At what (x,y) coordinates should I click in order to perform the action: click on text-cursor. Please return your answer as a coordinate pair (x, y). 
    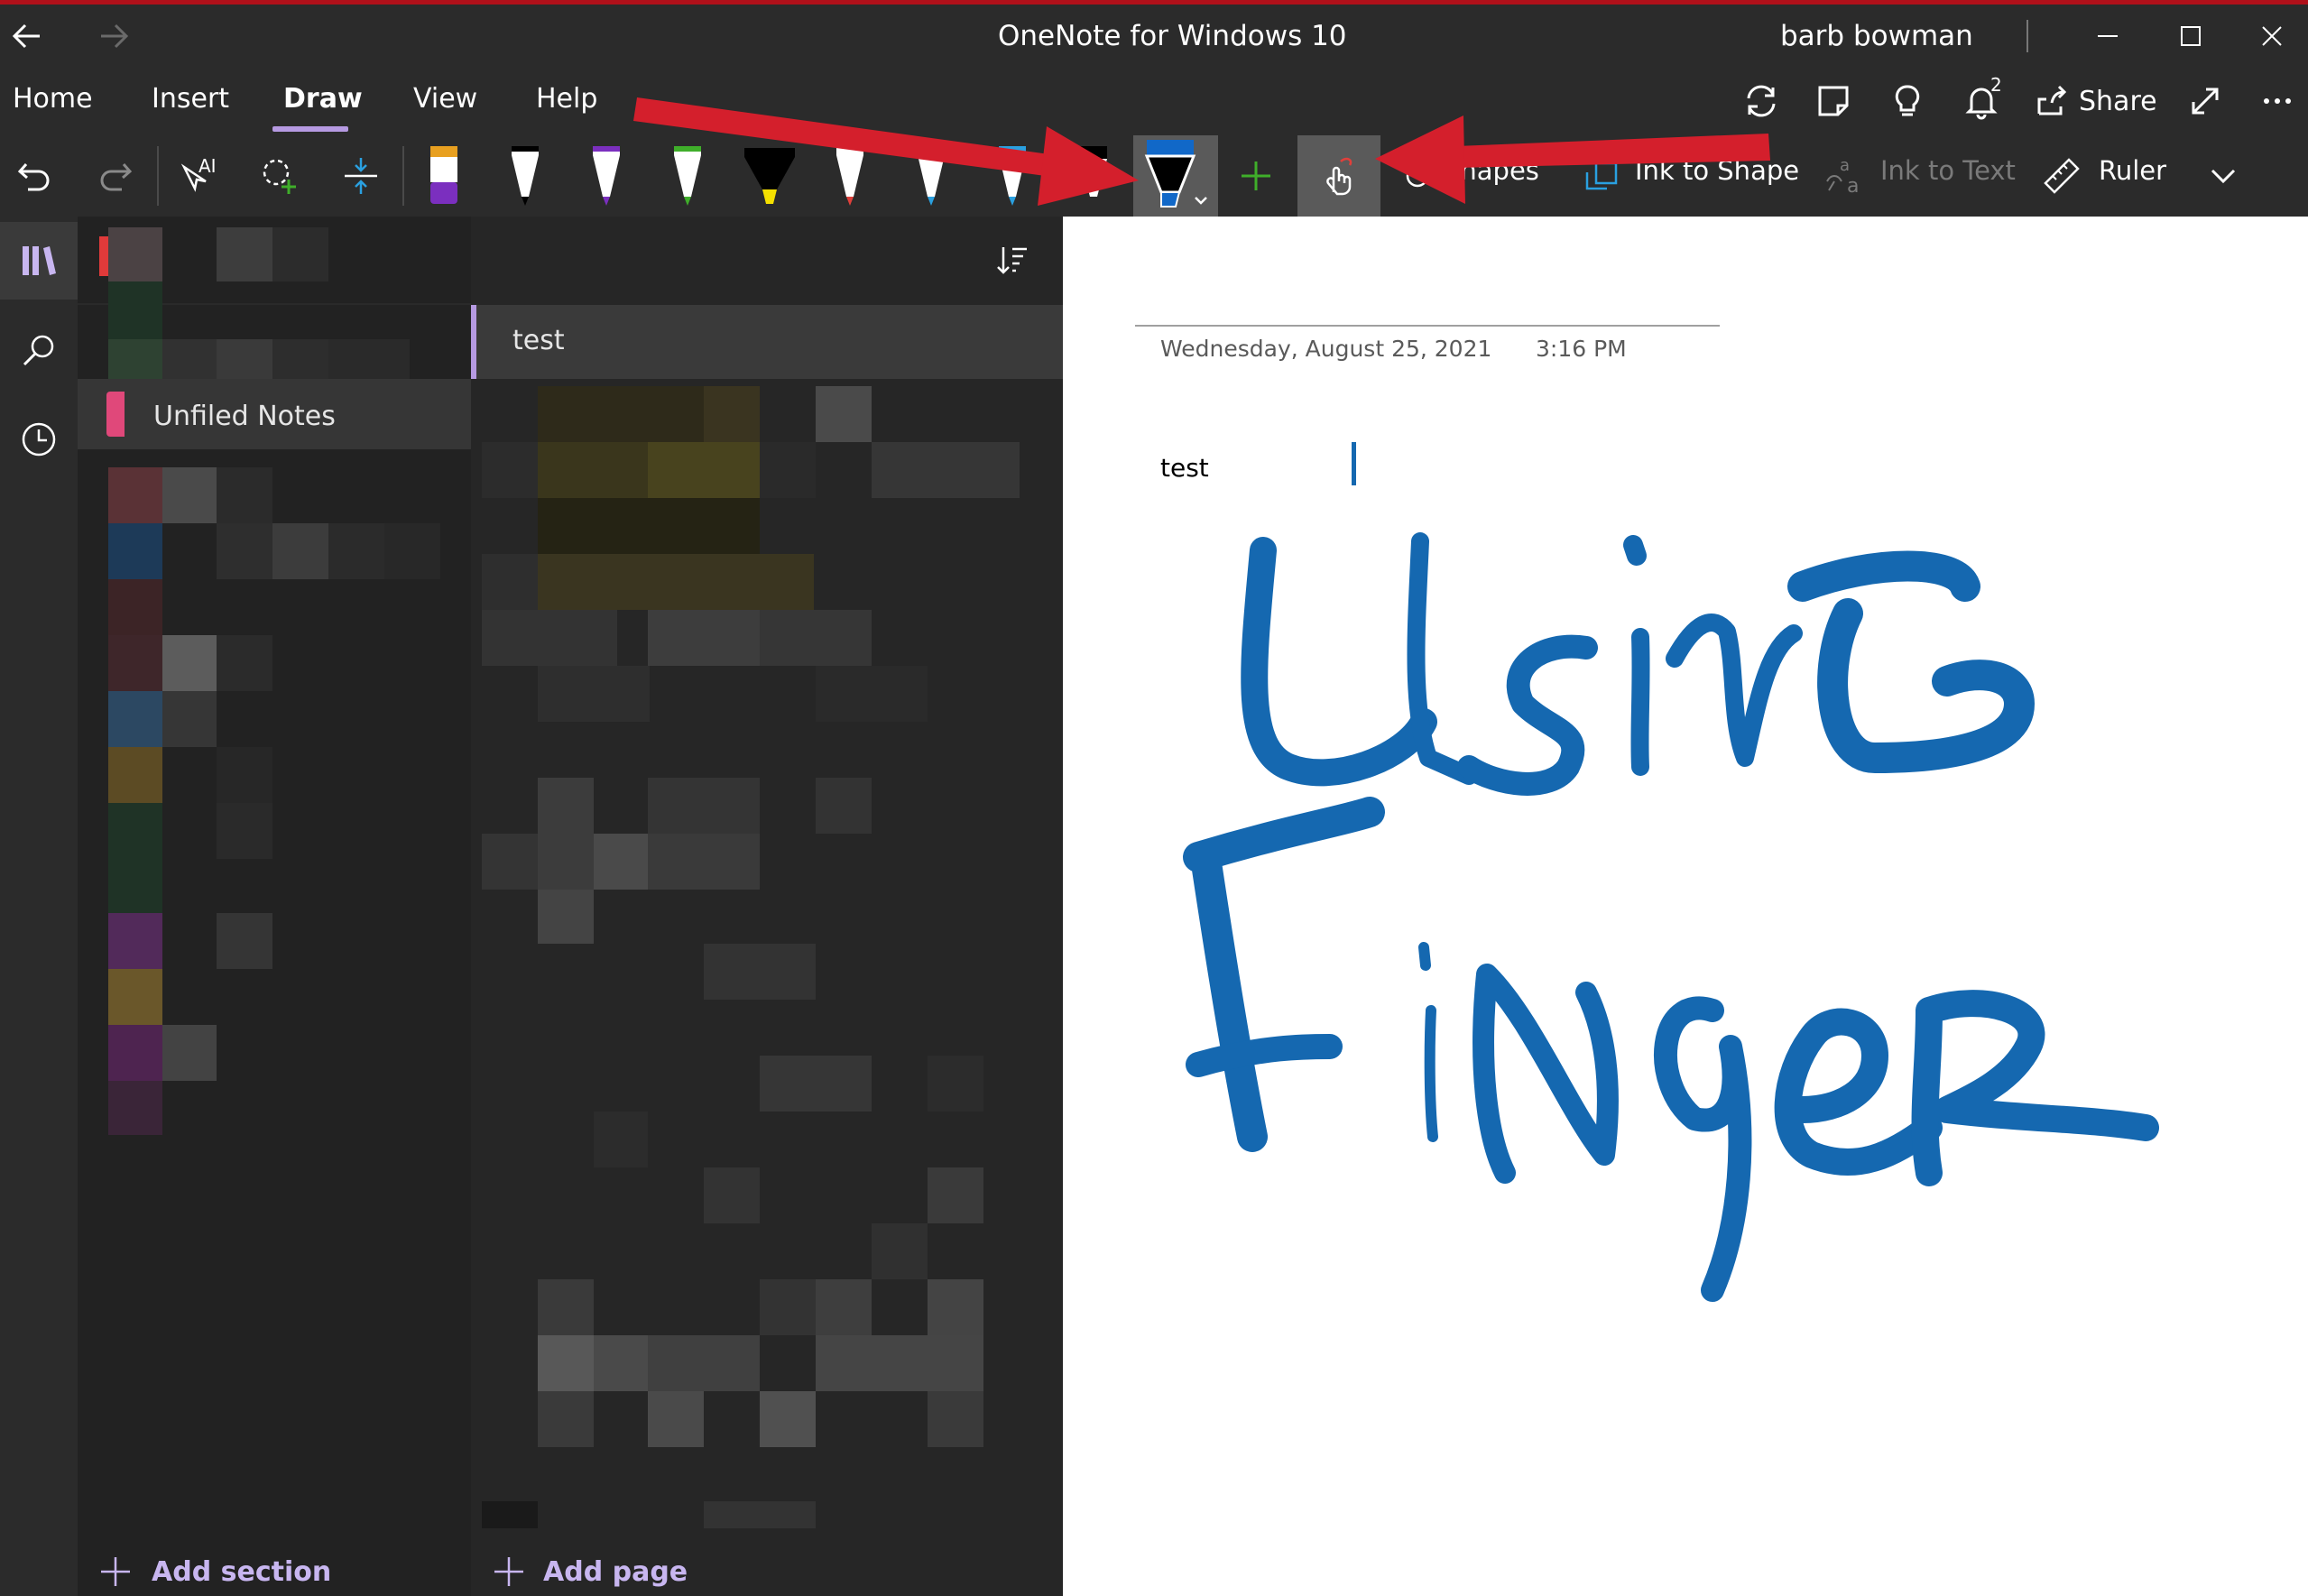
    Looking at the image, I should click on (1354, 463).